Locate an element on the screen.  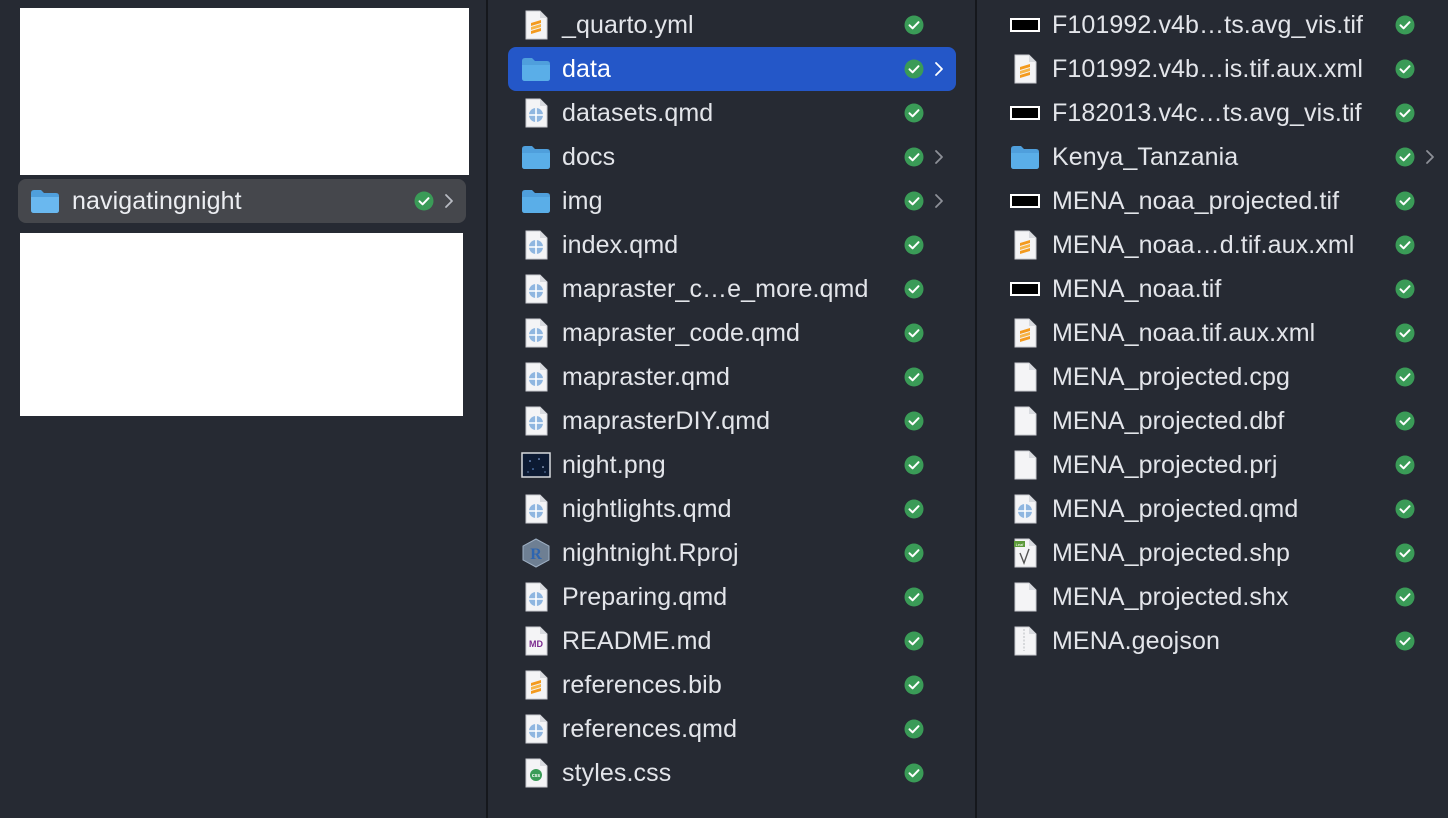
file-row-mena-projected-shp: Leaf MENA_projected.shp is located at coordinates (1222, 553).